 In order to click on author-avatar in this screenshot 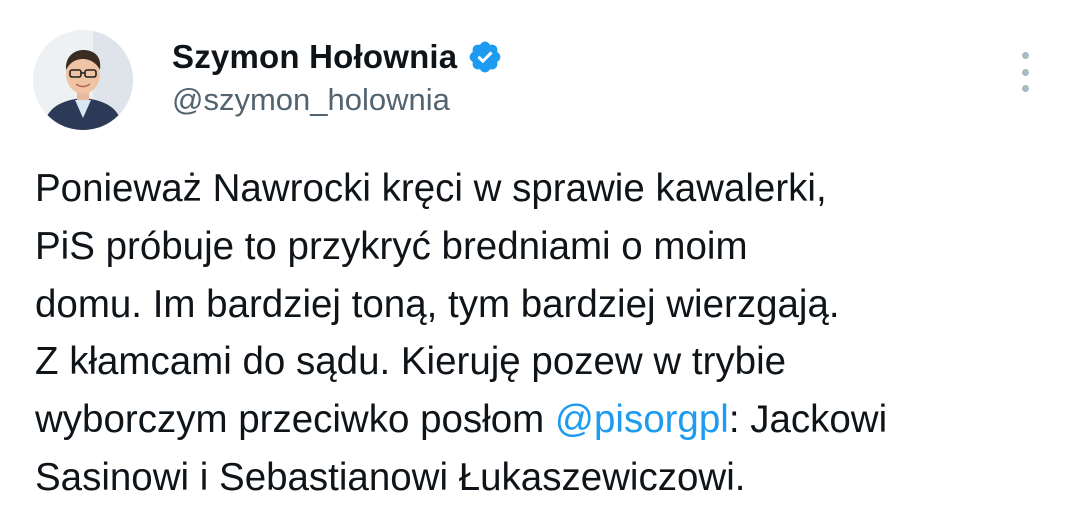, I will do `click(83, 80)`.